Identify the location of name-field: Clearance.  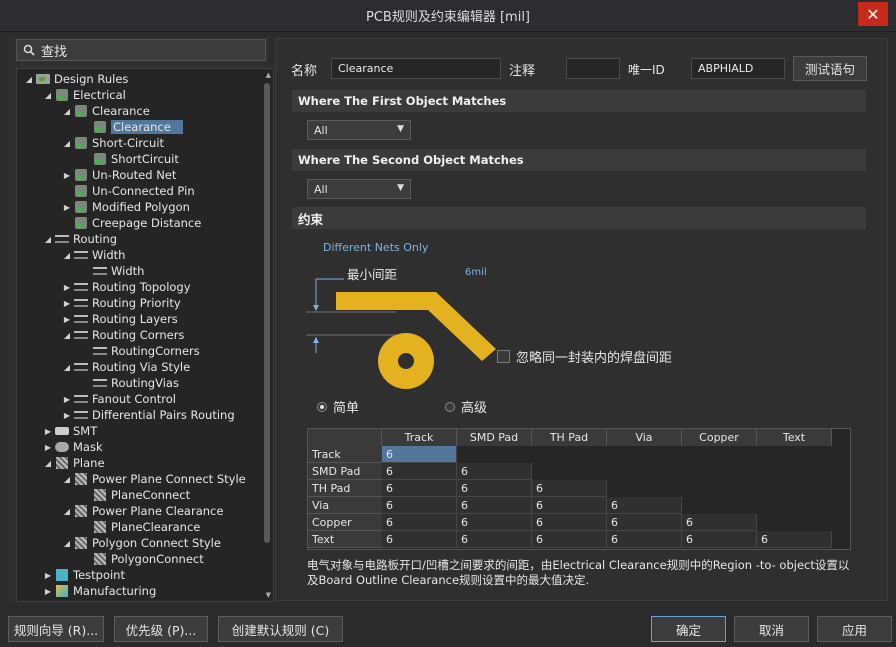
(416, 68).